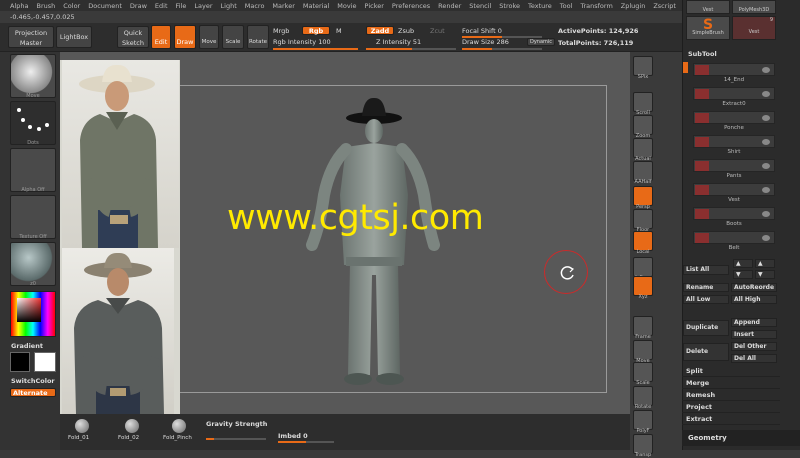 The image size is (800, 458). Describe the element at coordinates (132, 426) in the screenshot. I see `fold-02-brush-icon` at that location.